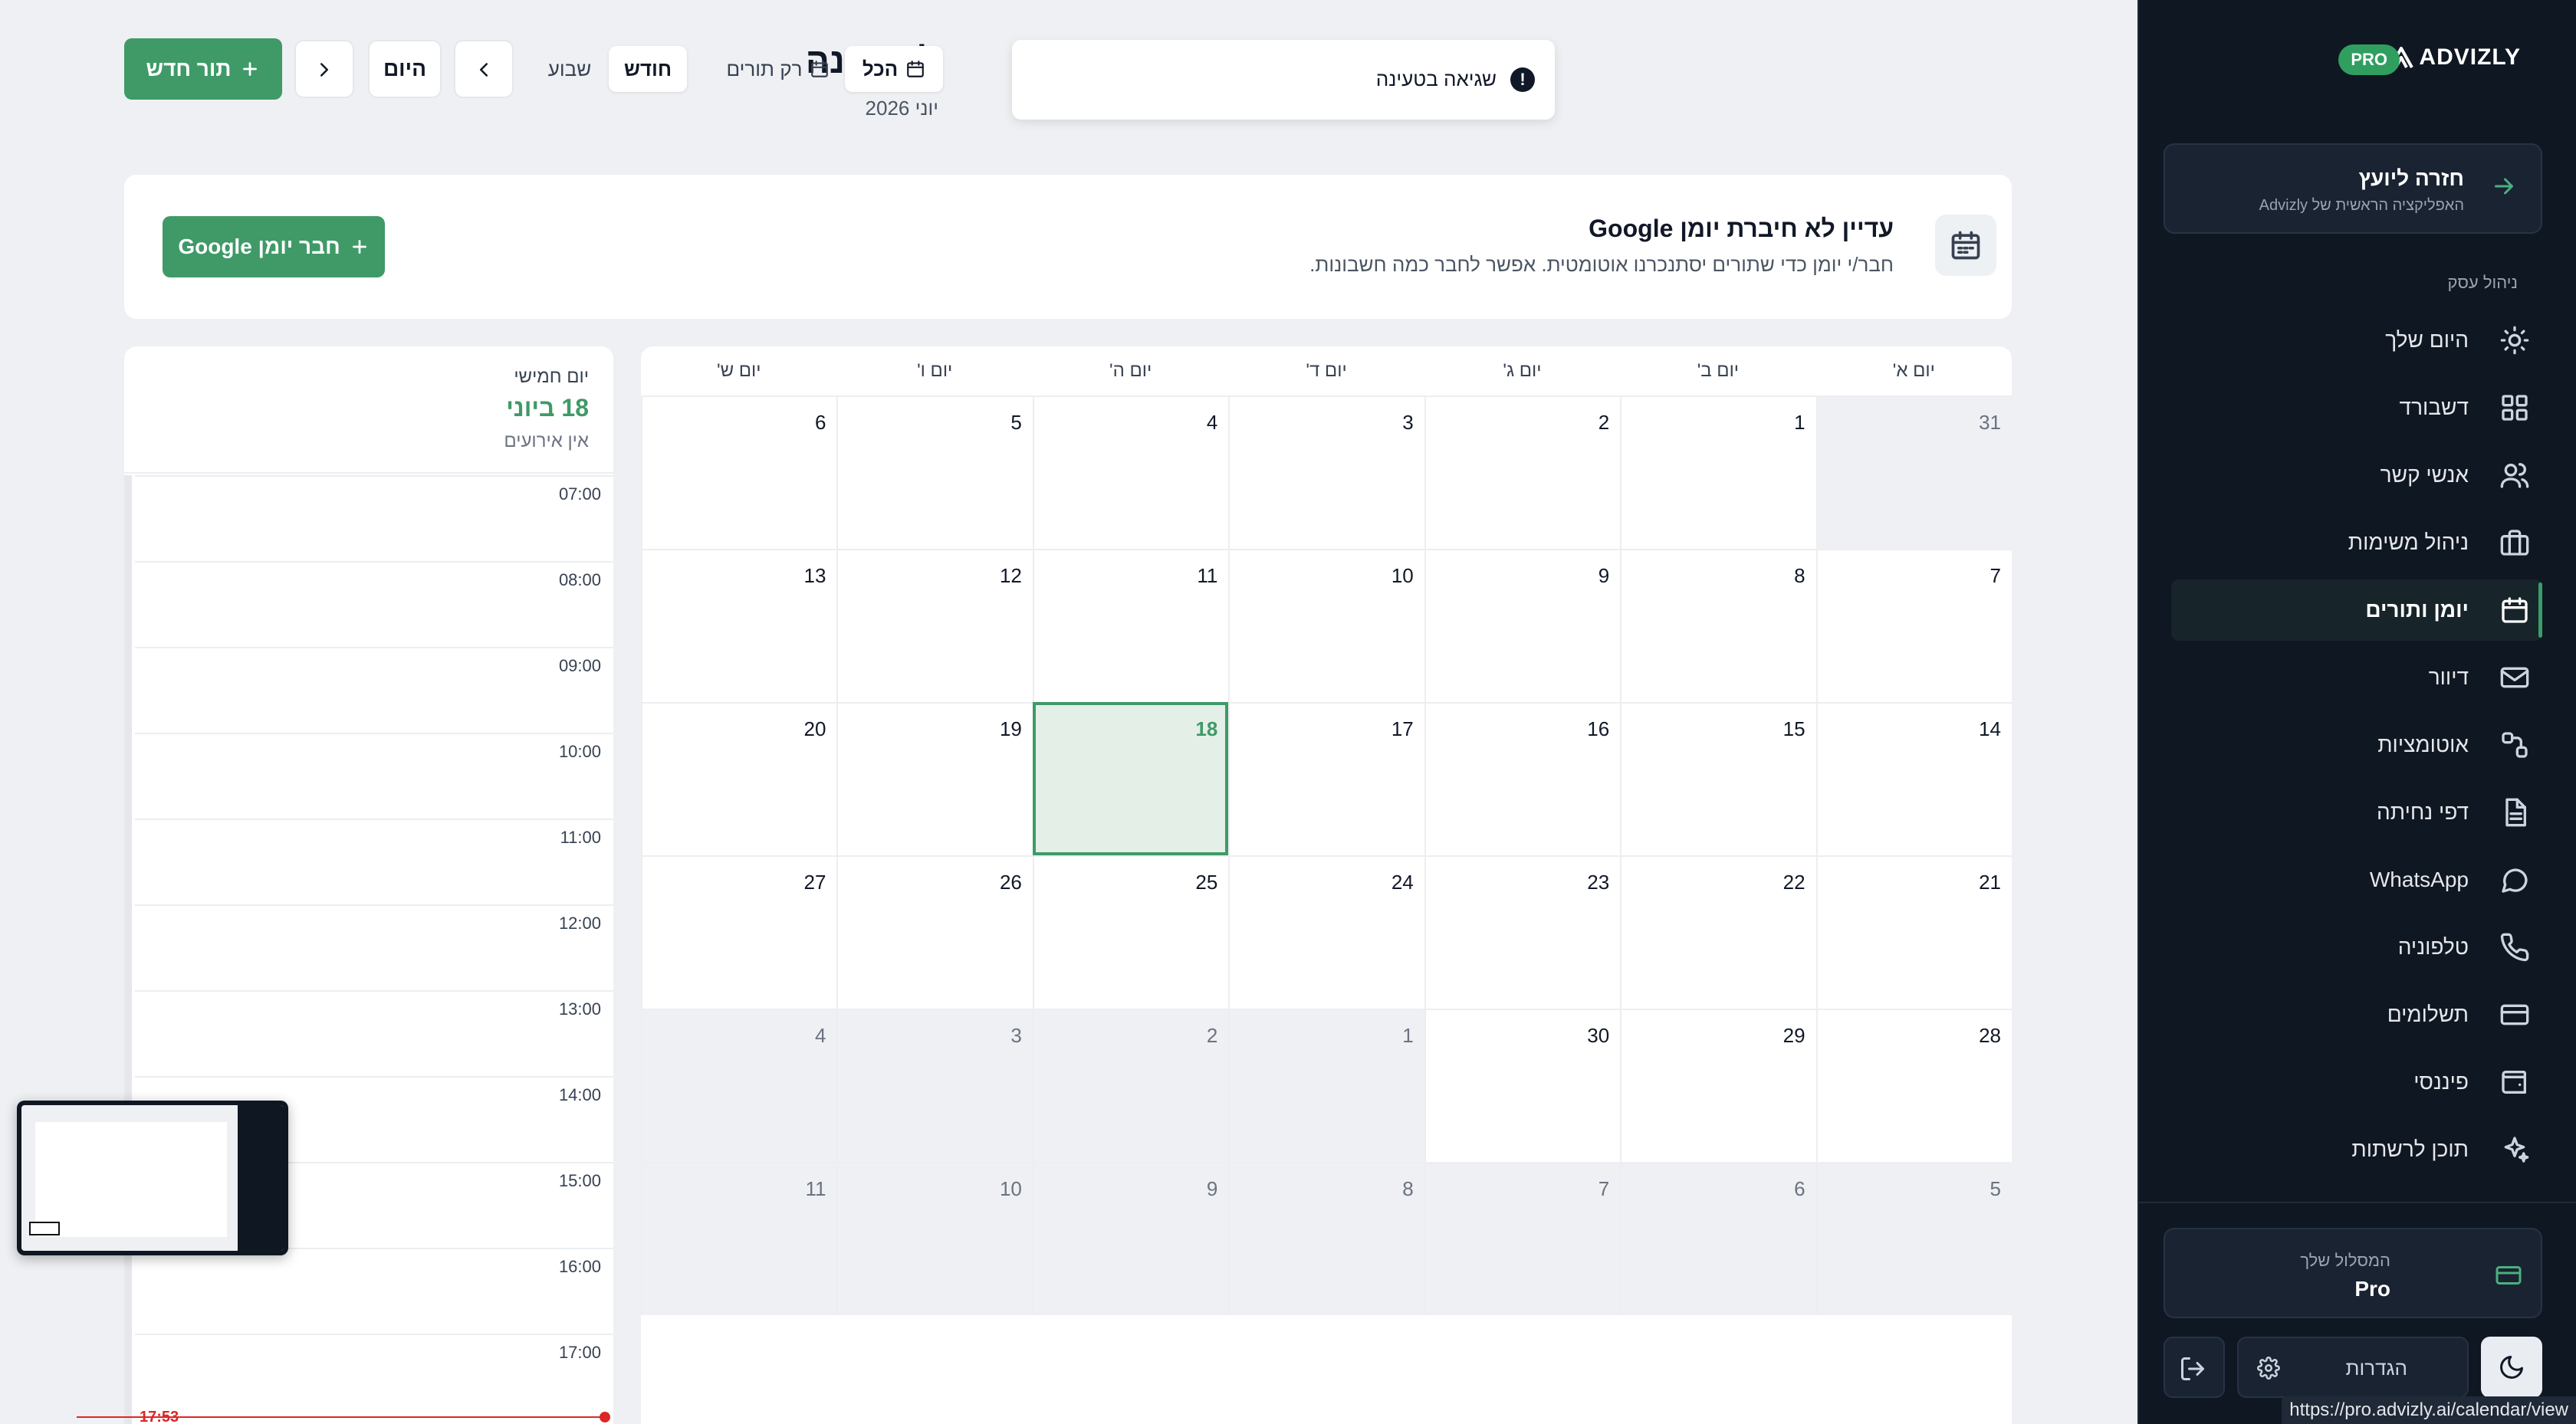  I want to click on sidebar-item-automations: אוטומציות, so click(2356, 745).